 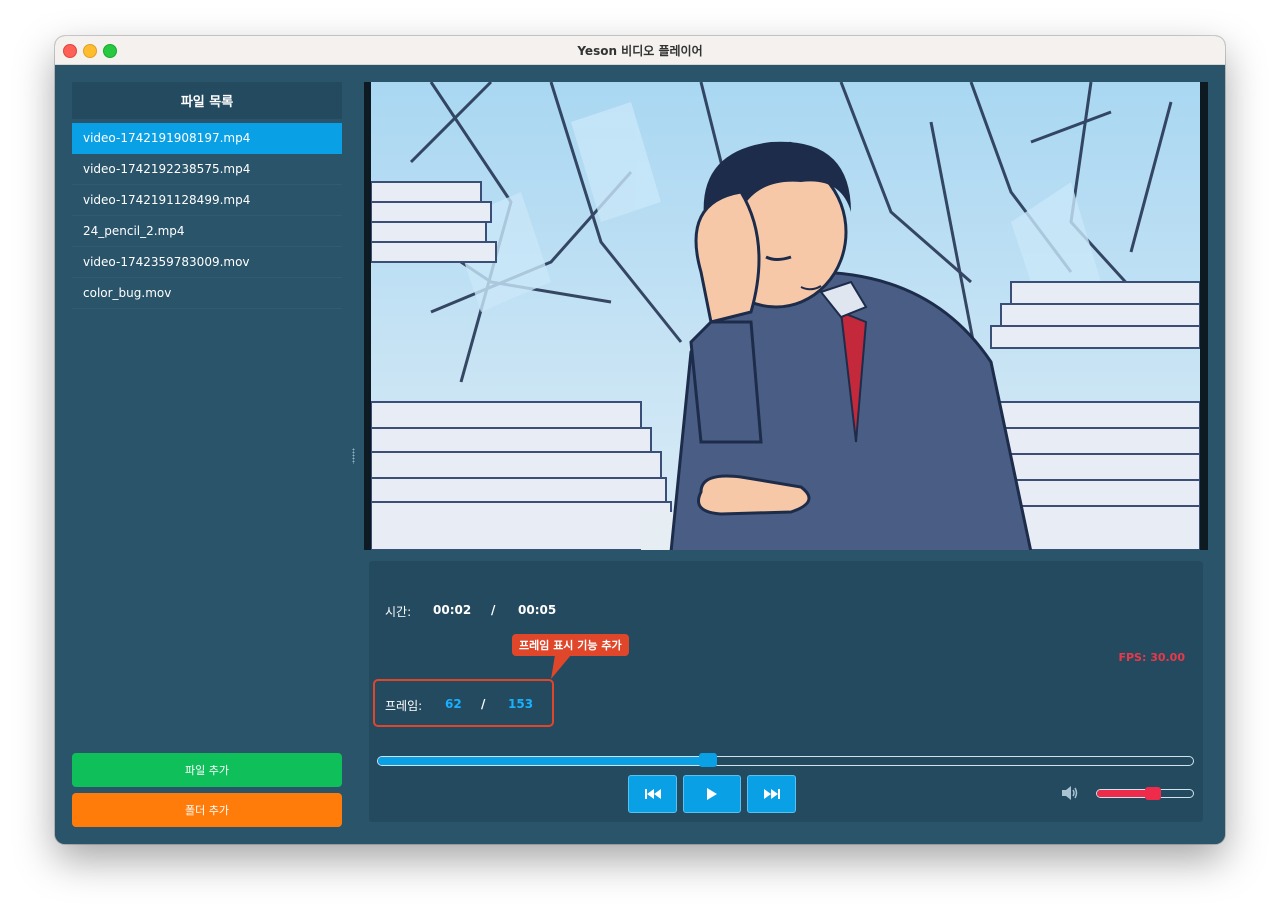 I want to click on skip-previous-icon, so click(x=652, y=794).